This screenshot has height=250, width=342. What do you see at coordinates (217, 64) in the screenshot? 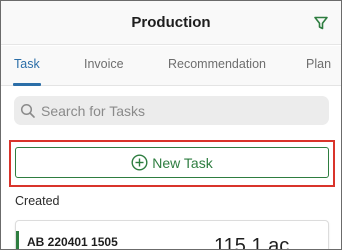
I see `tab-recommendation: Recommendation` at bounding box center [217, 64].